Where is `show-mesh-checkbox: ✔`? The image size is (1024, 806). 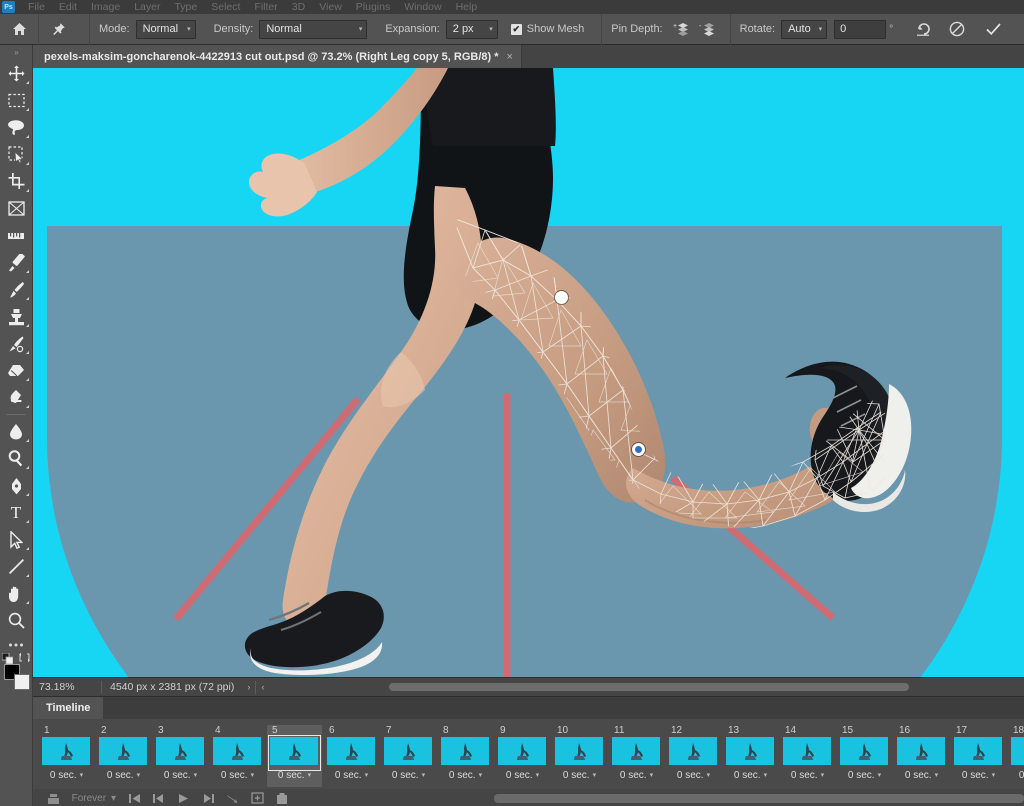 show-mesh-checkbox: ✔ is located at coordinates (516, 29).